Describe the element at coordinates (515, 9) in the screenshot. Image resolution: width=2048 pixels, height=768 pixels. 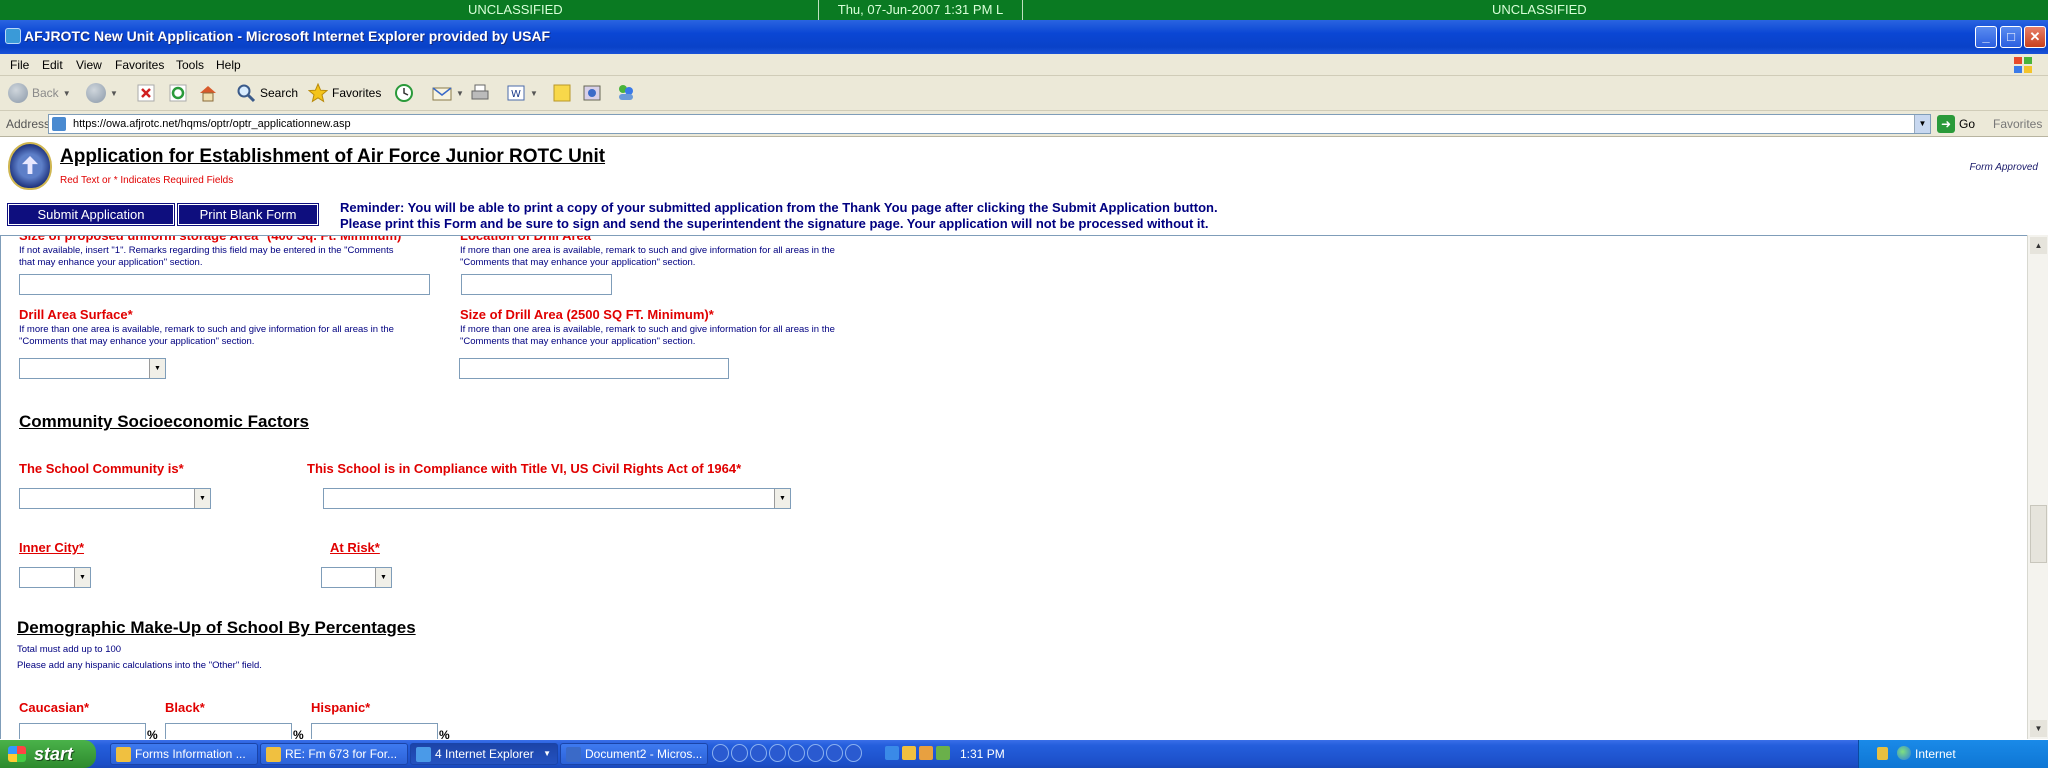
I see `classification-left: UNCLASSIFIED` at that location.